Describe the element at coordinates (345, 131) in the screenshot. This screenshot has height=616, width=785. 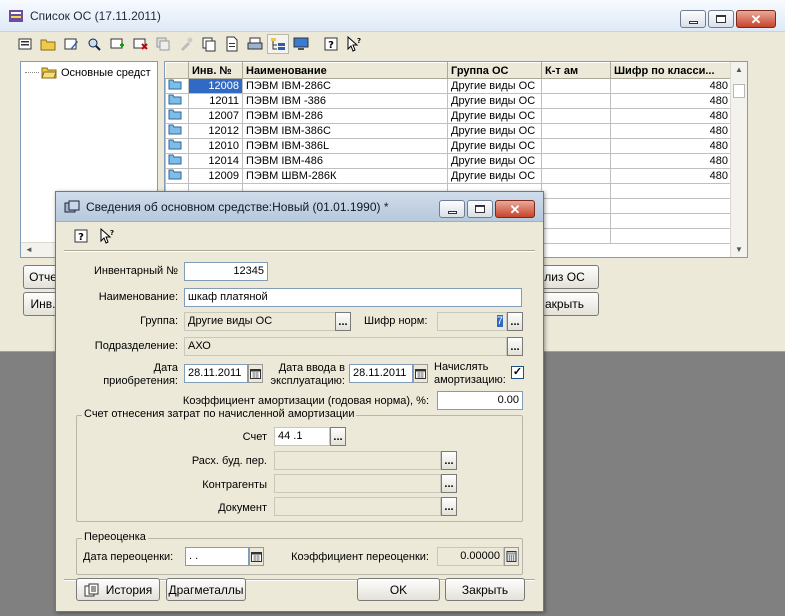
I see `cell-name: ПЭВМ IBM-386C` at that location.